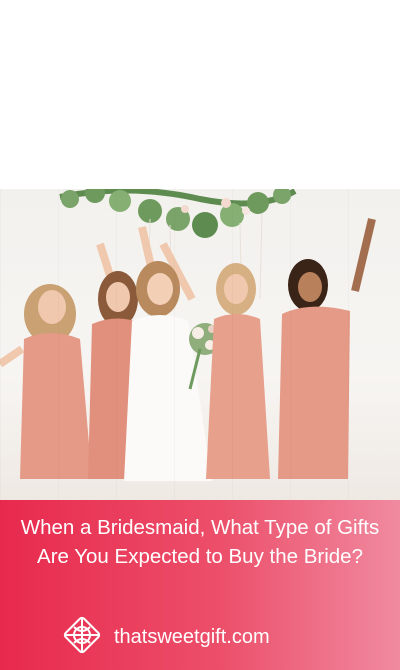  What do you see at coordinates (192, 636) in the screenshot?
I see `site-name: thatsweetgift.com` at bounding box center [192, 636].